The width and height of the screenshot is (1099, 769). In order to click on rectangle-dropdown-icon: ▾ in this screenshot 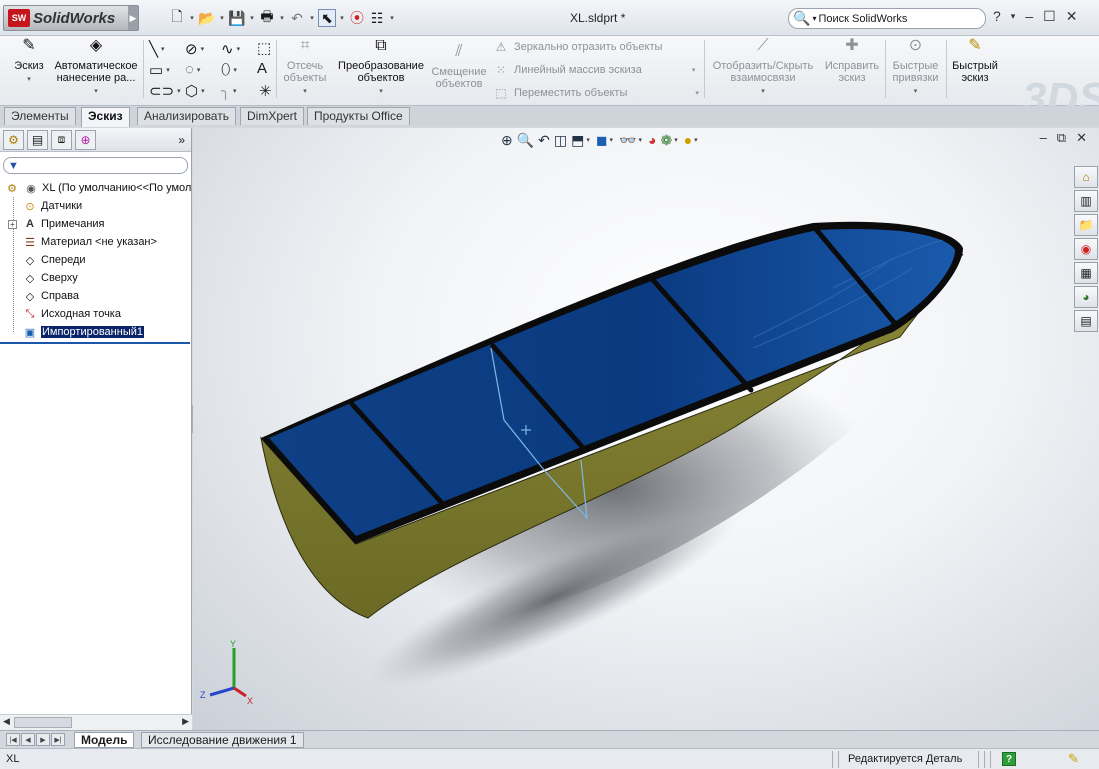, I will do `click(168, 70)`.